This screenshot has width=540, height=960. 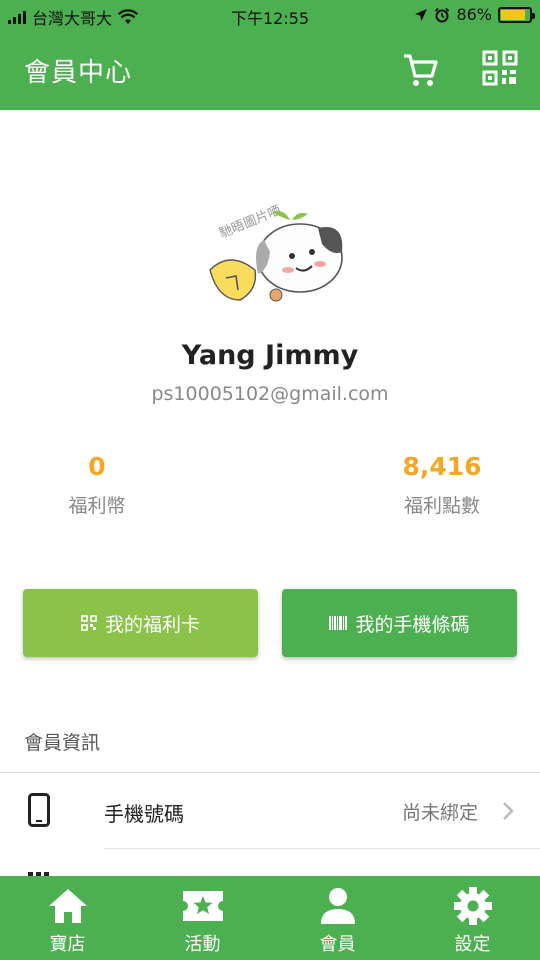 I want to click on mobile-barcode-label: 我的手機條碼, so click(x=412, y=624).